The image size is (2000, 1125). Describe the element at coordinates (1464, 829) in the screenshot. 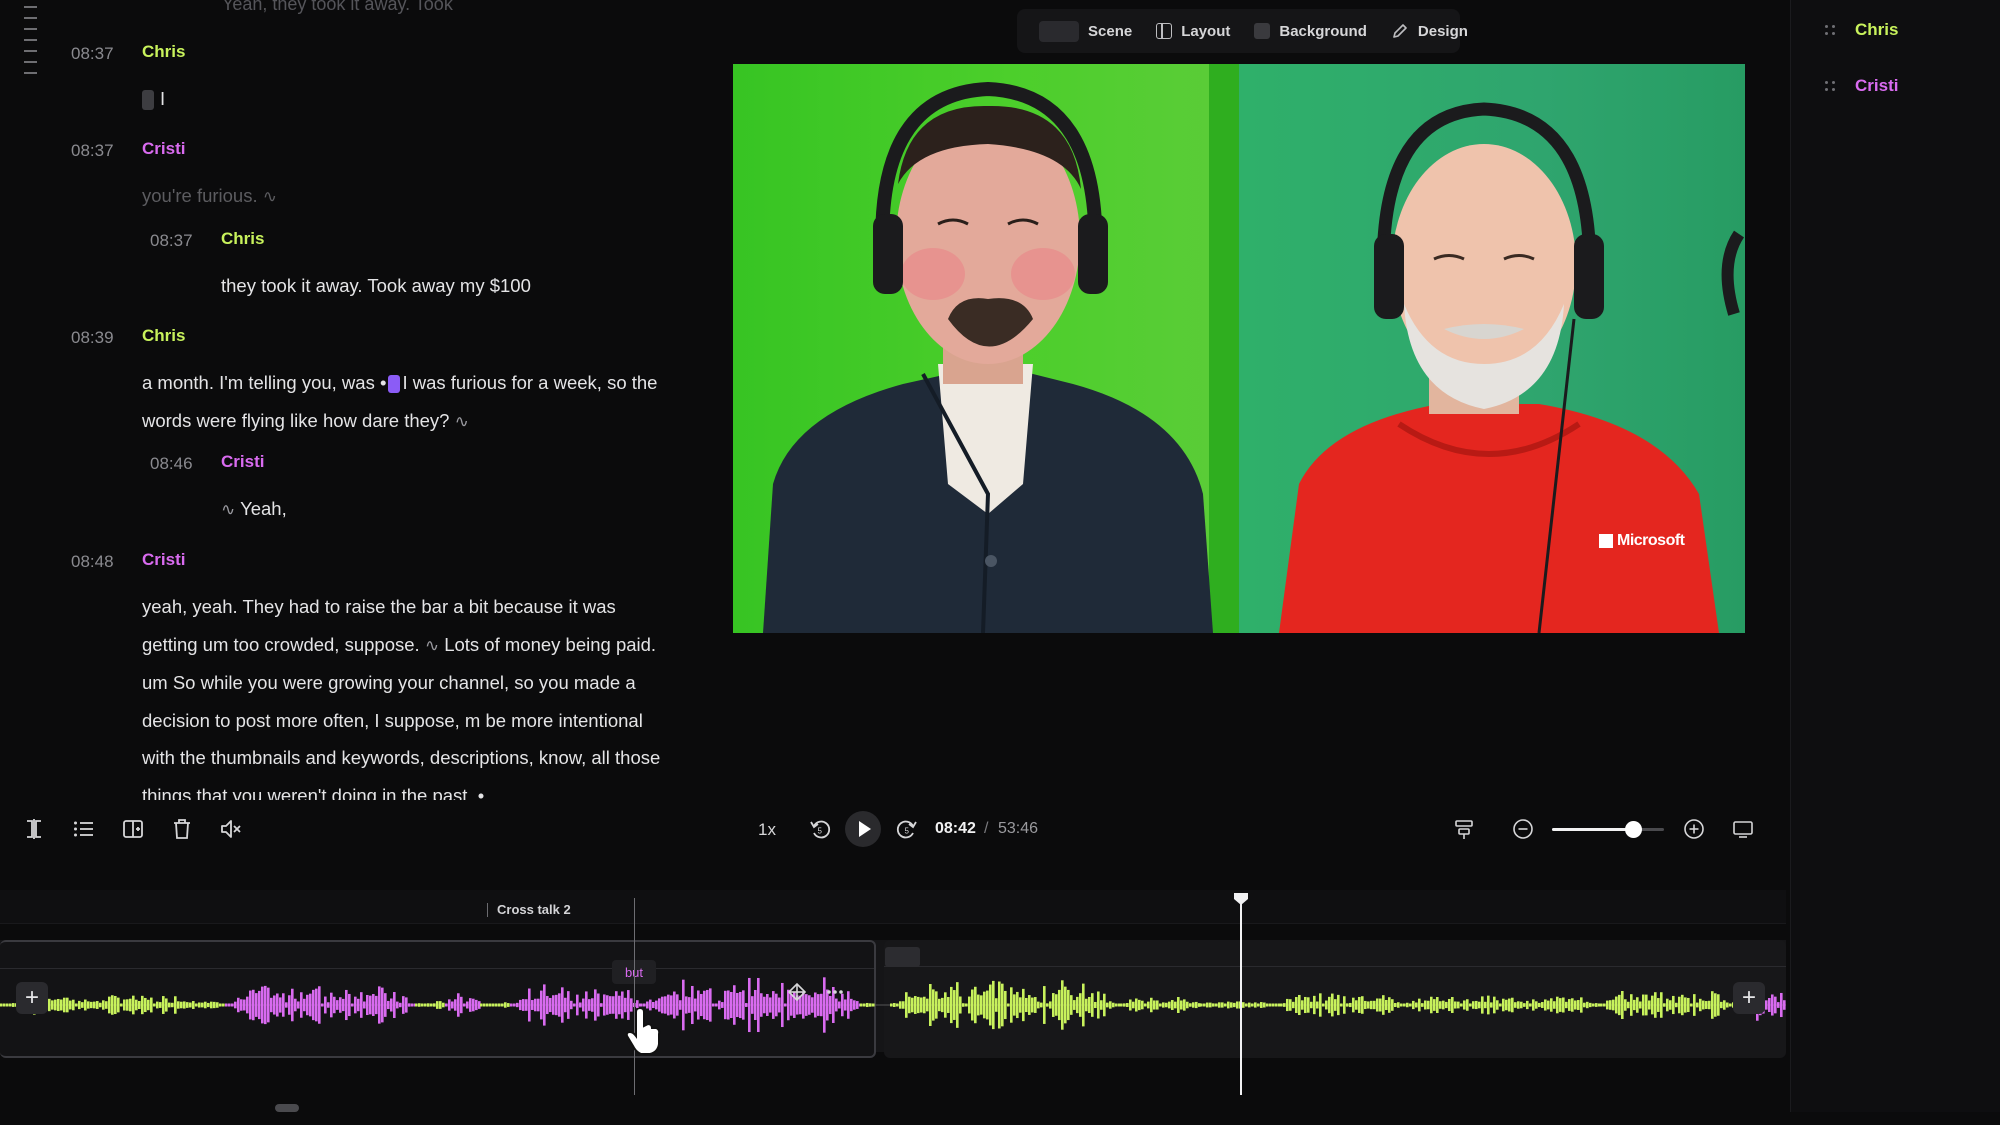

I see `align-button` at that location.